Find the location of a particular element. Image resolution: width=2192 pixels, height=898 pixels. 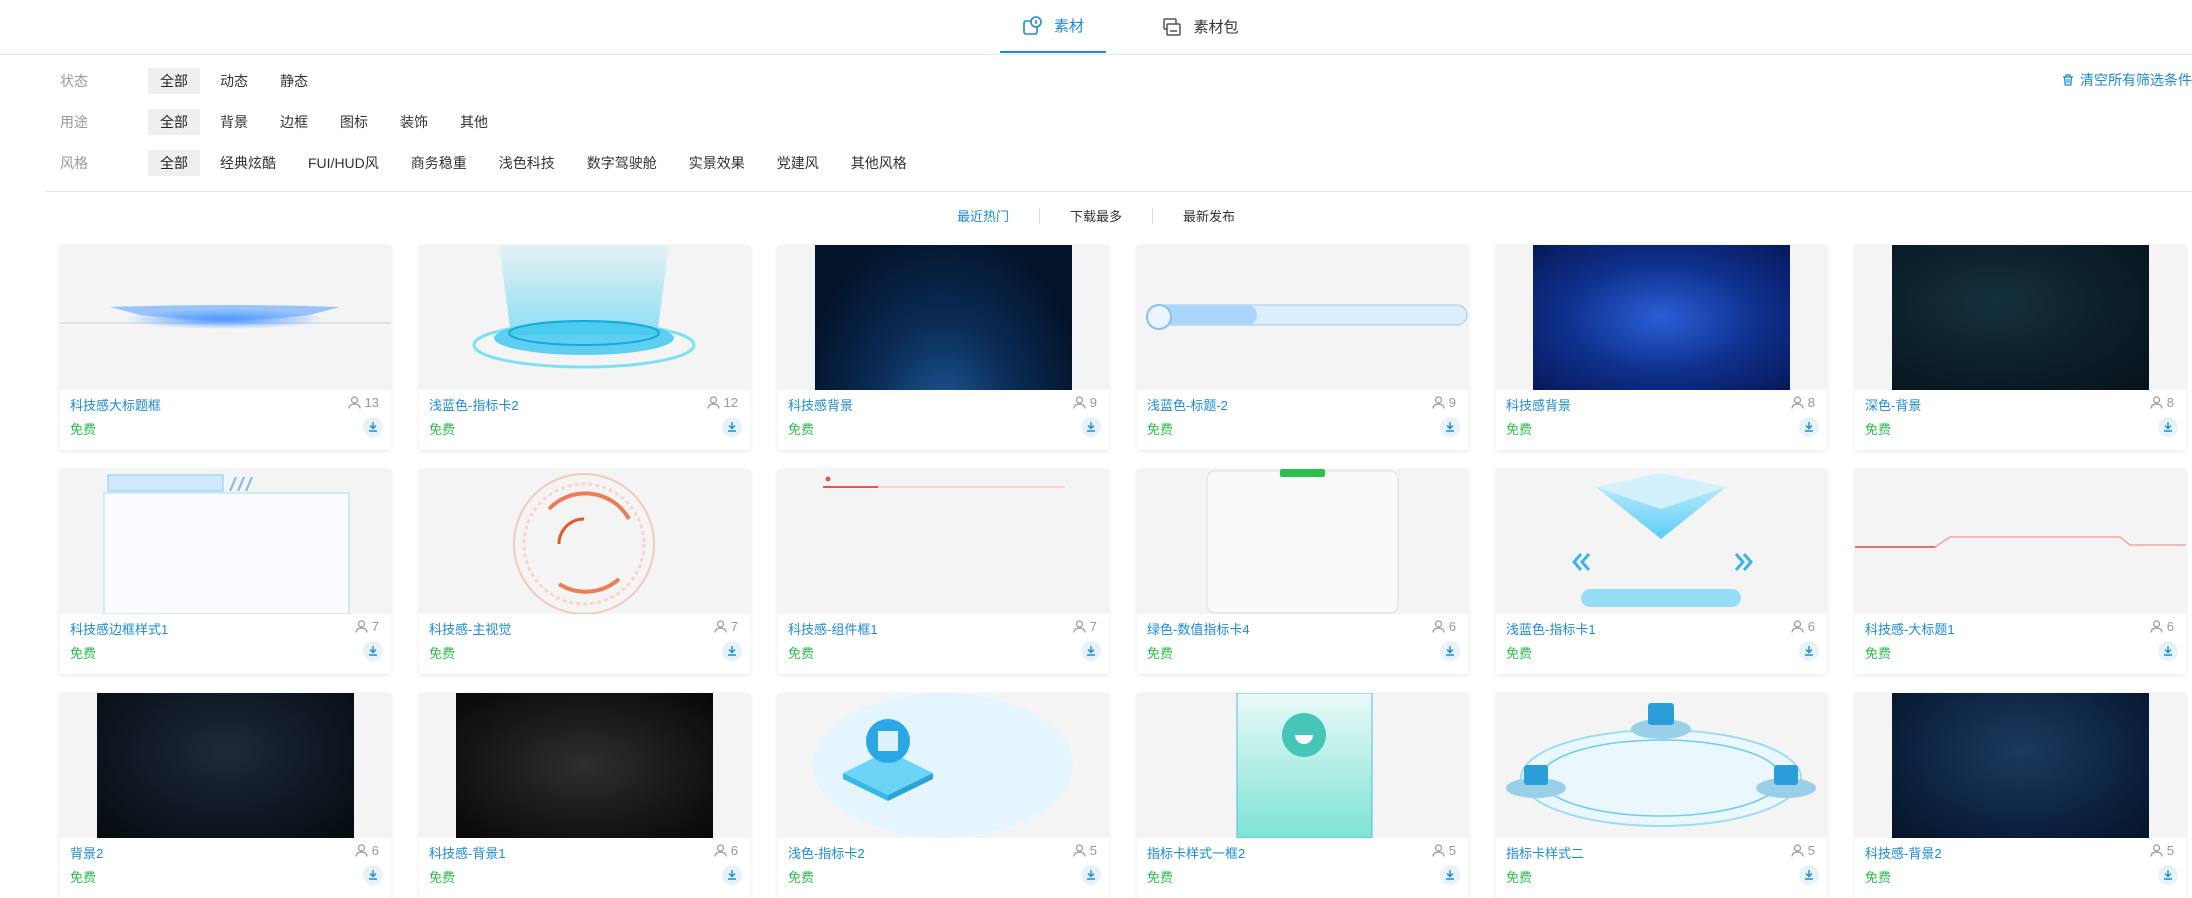

card-view-count: 6 is located at coordinates (734, 850).